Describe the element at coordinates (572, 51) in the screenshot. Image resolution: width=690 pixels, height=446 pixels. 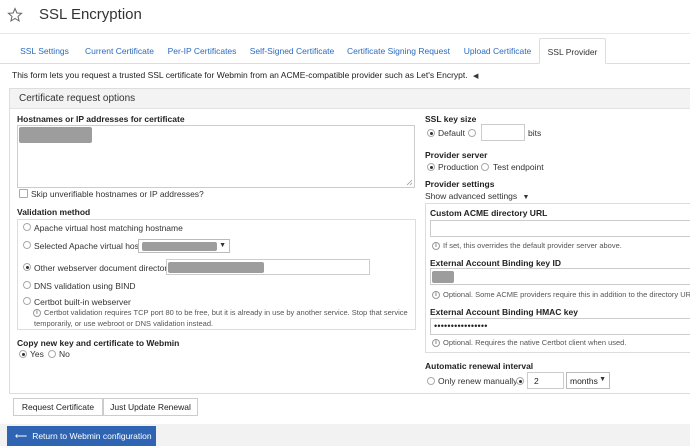
I see `tab-ssl-provider: SSL Provider` at that location.